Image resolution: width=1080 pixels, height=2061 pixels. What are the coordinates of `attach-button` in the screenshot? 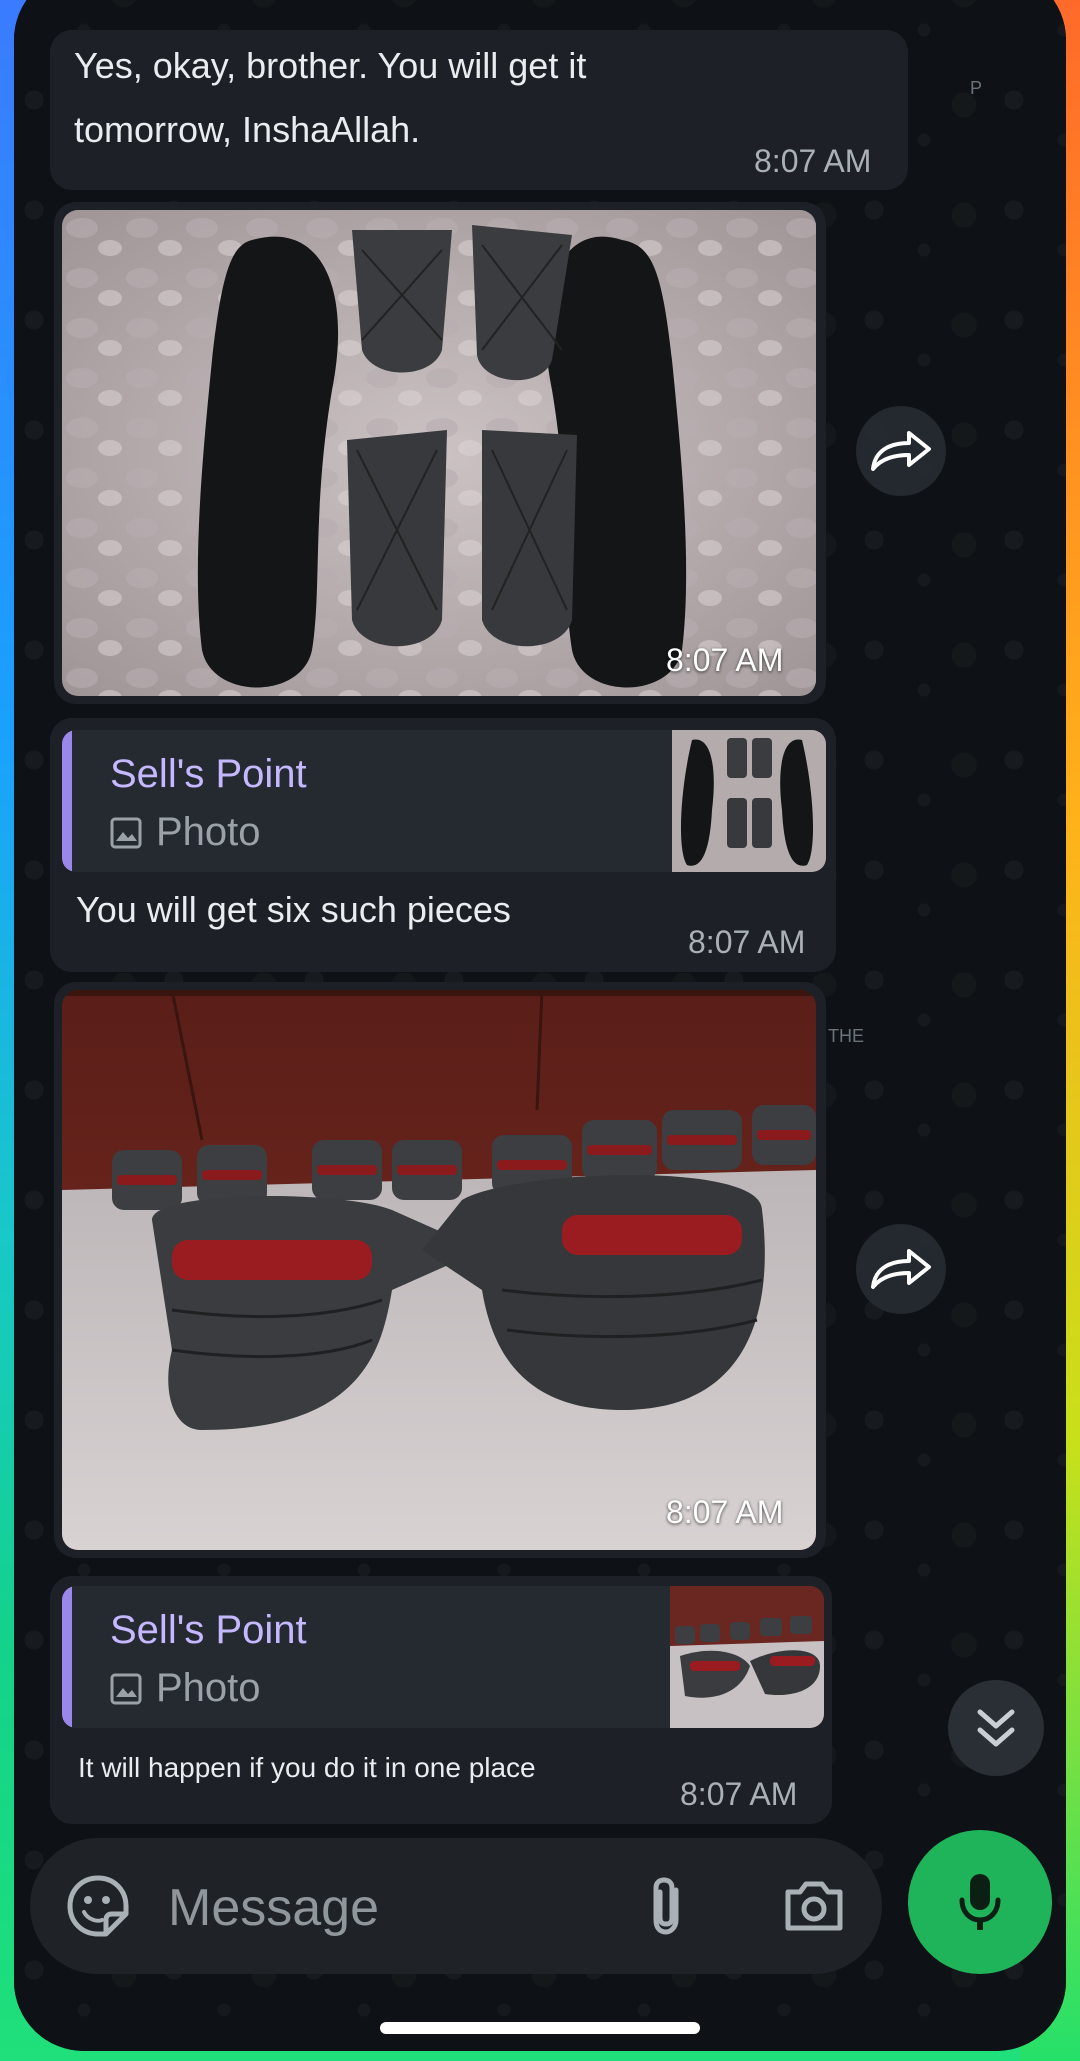 It's located at (667, 1906).